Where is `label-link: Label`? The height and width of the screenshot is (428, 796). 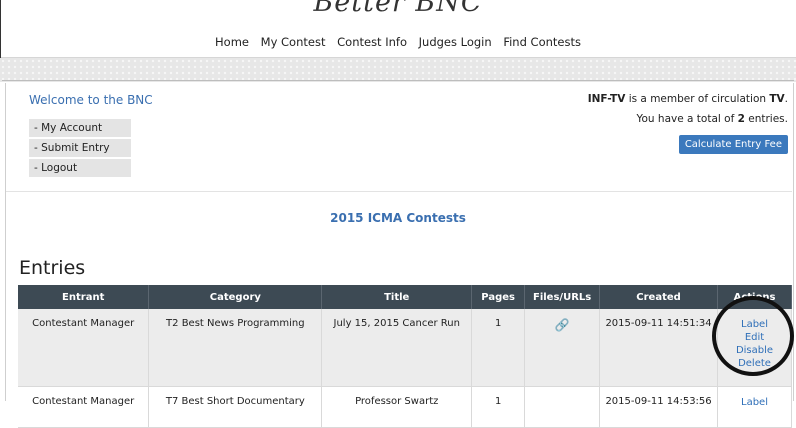
label-link: Label is located at coordinates (754, 402).